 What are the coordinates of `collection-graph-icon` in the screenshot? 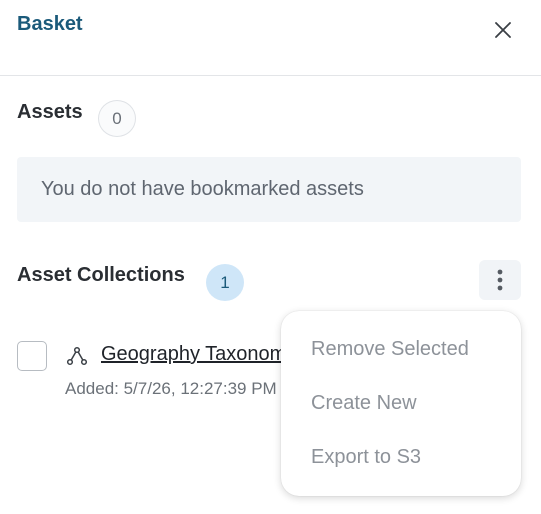 It's located at (77, 356).